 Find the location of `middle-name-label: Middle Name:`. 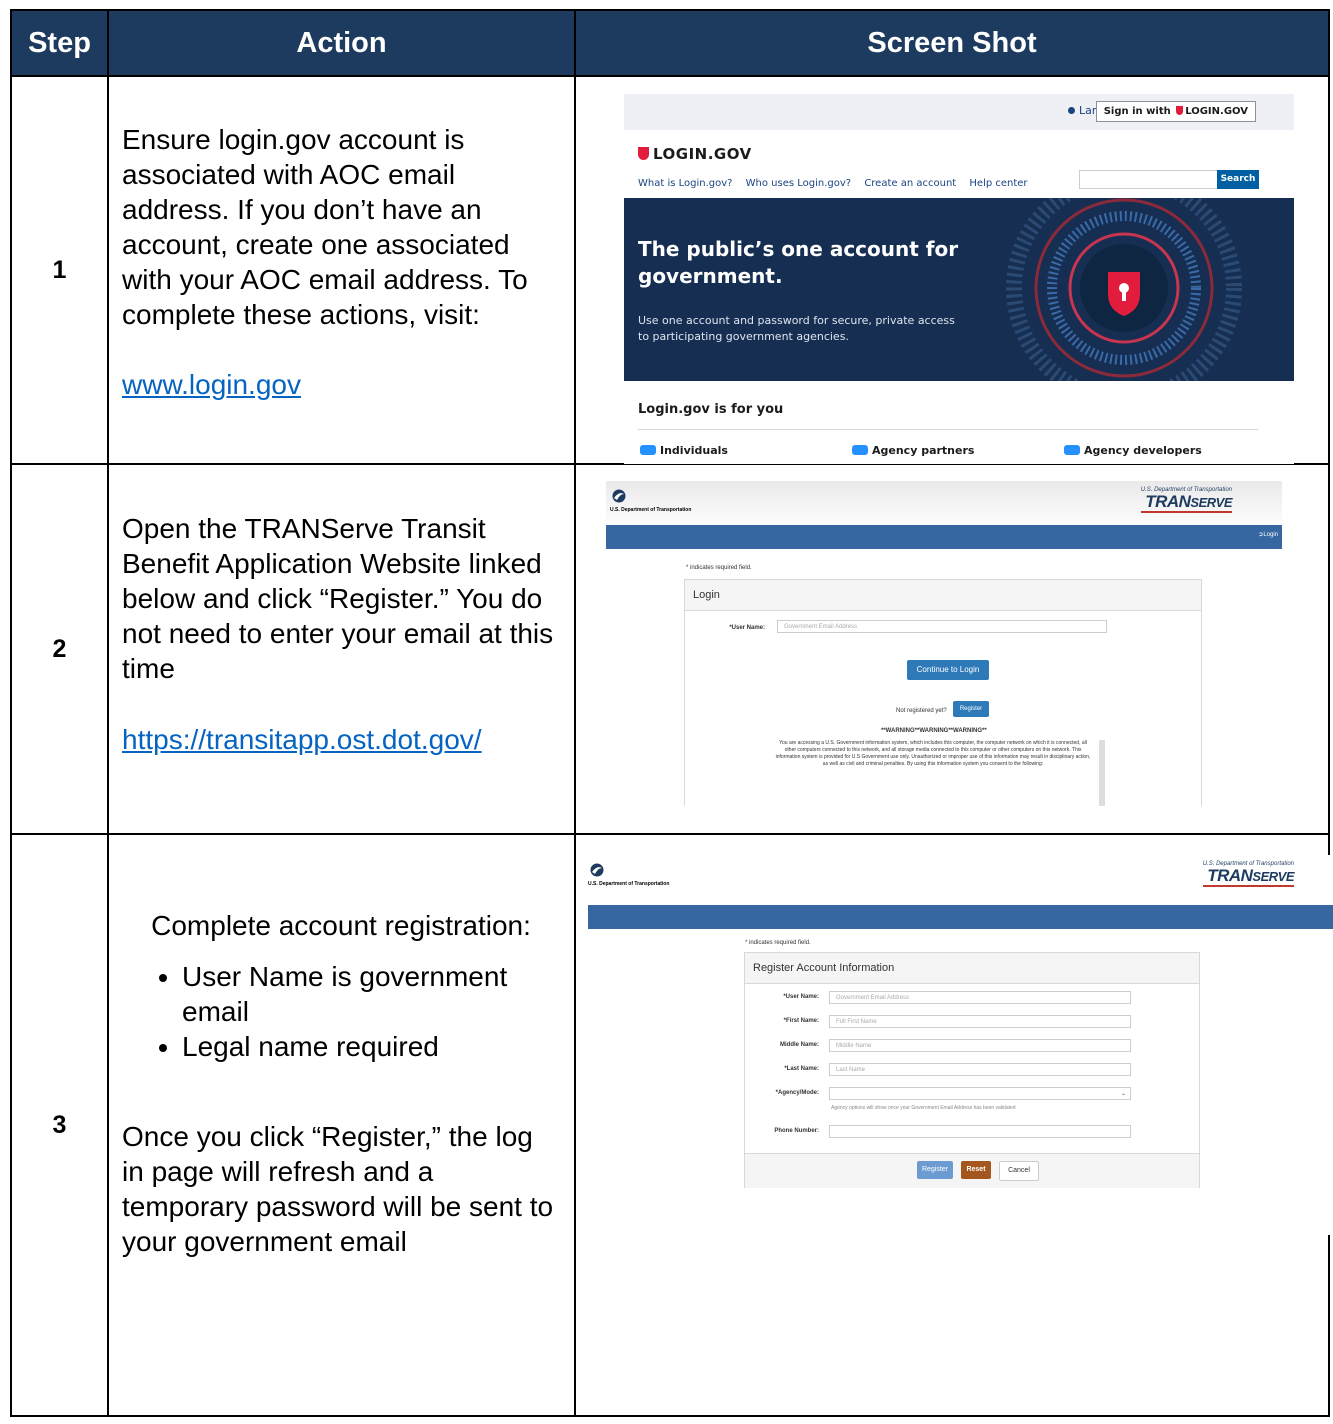

middle-name-label: Middle Name: is located at coordinates (799, 1045).